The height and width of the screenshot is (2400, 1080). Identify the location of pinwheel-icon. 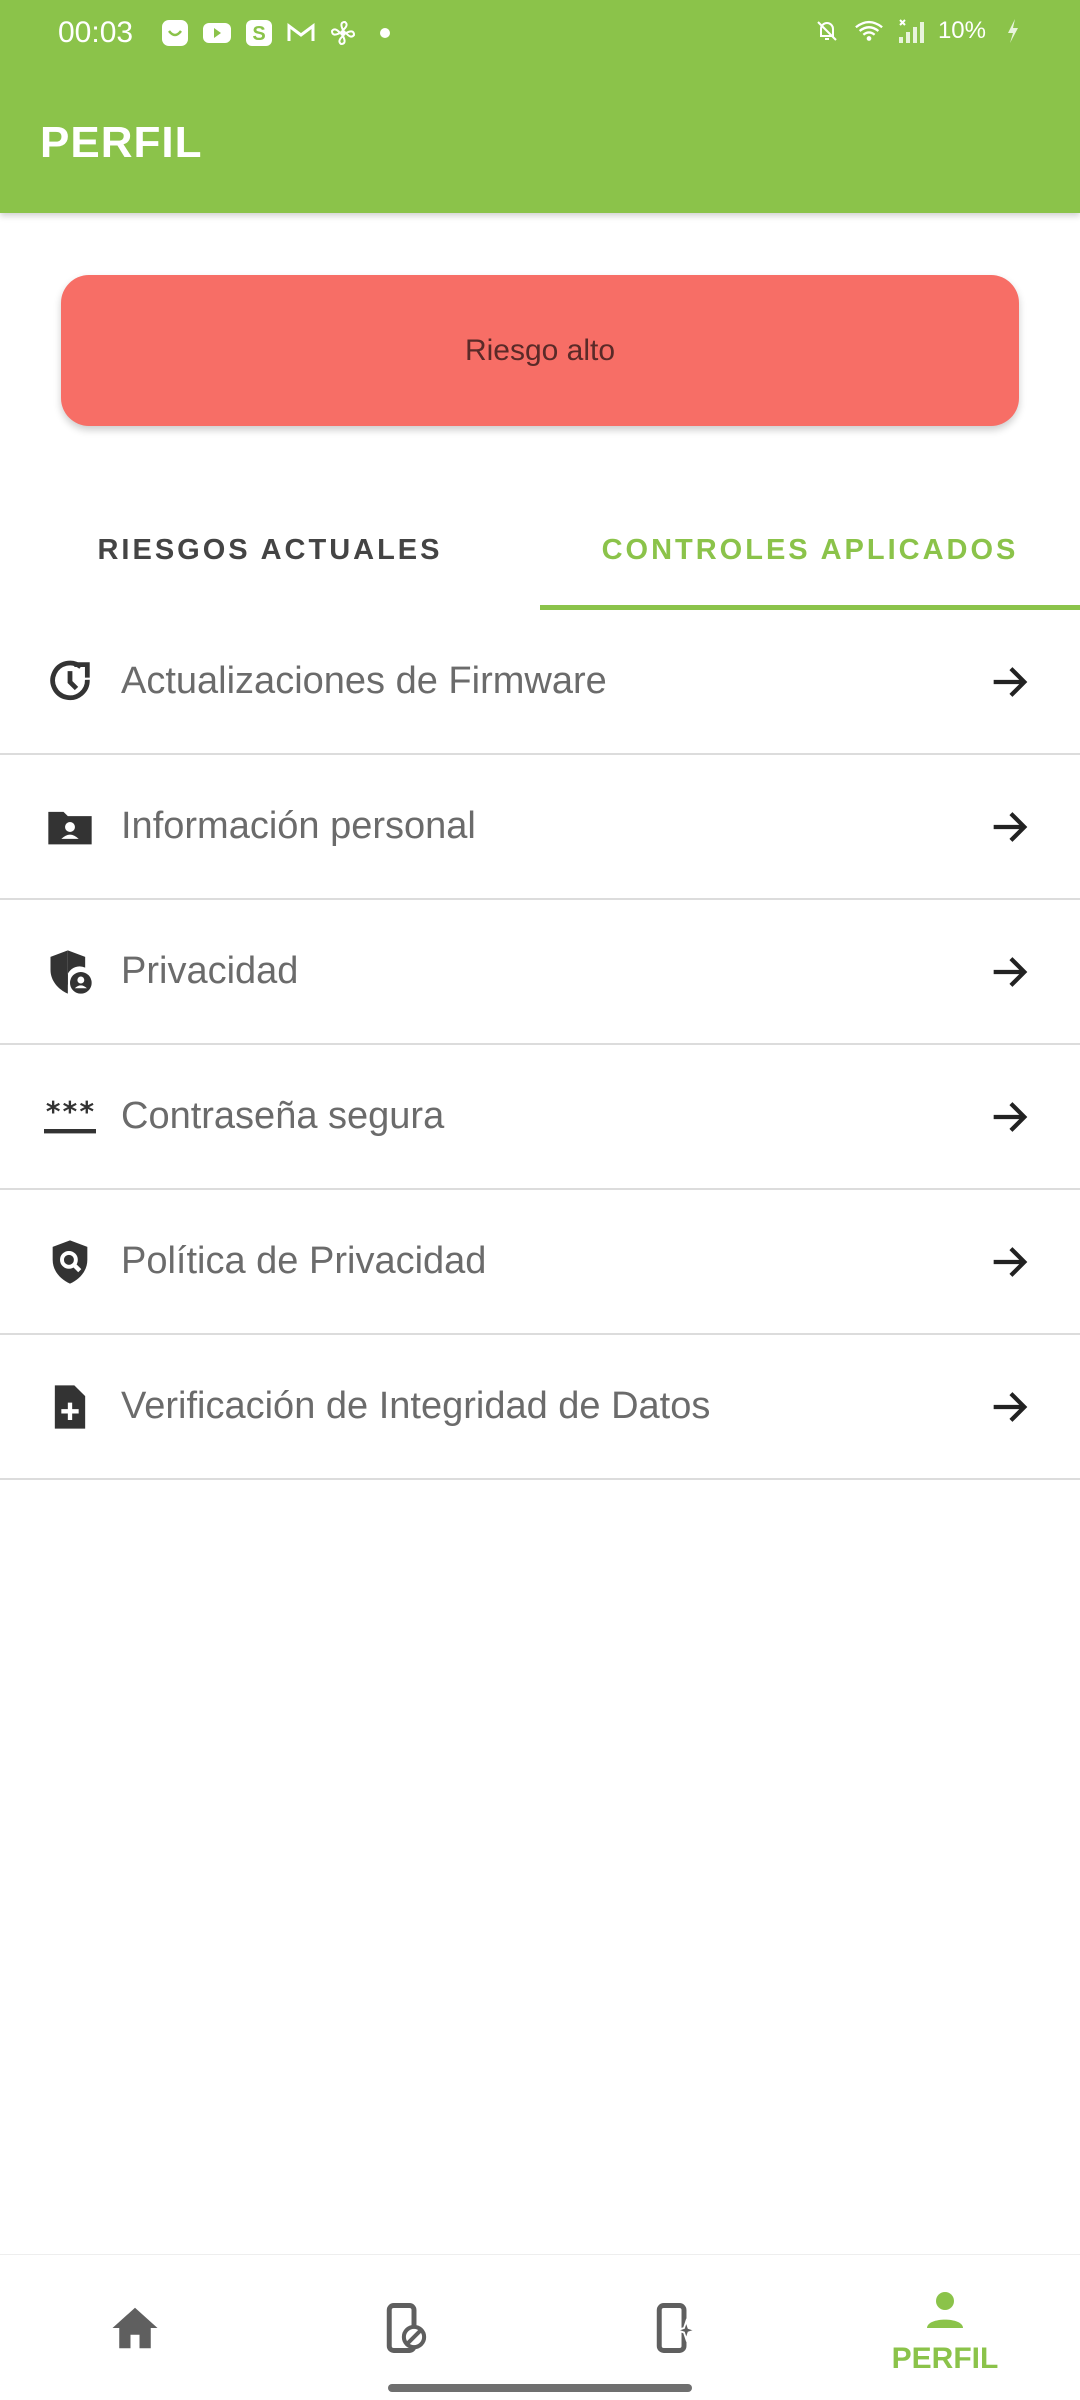
(343, 33).